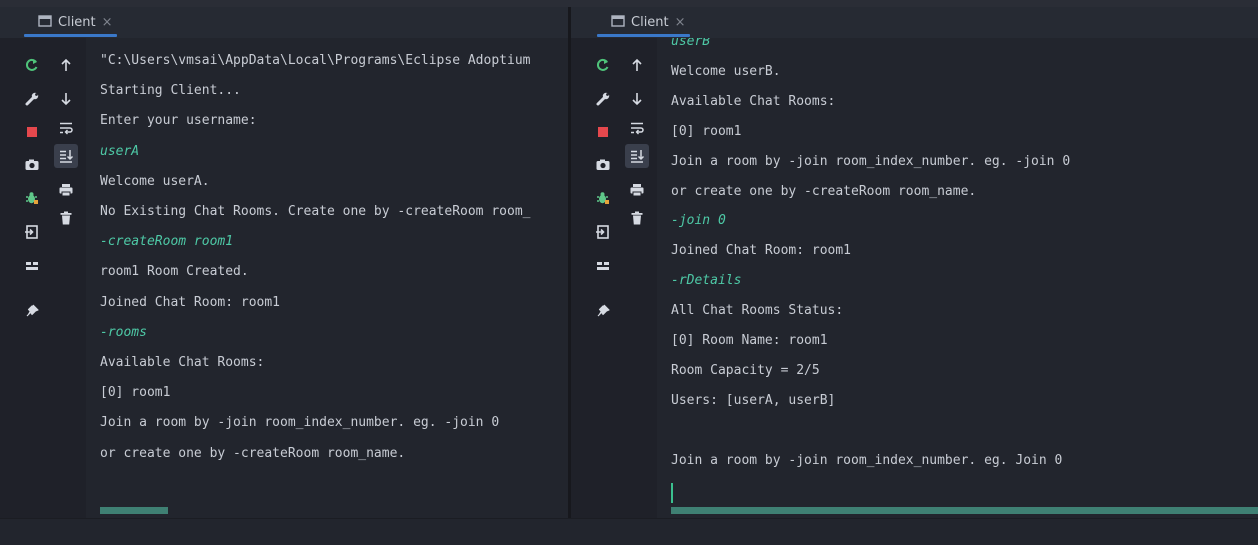  I want to click on console-input-line: userB, so click(691, 43).